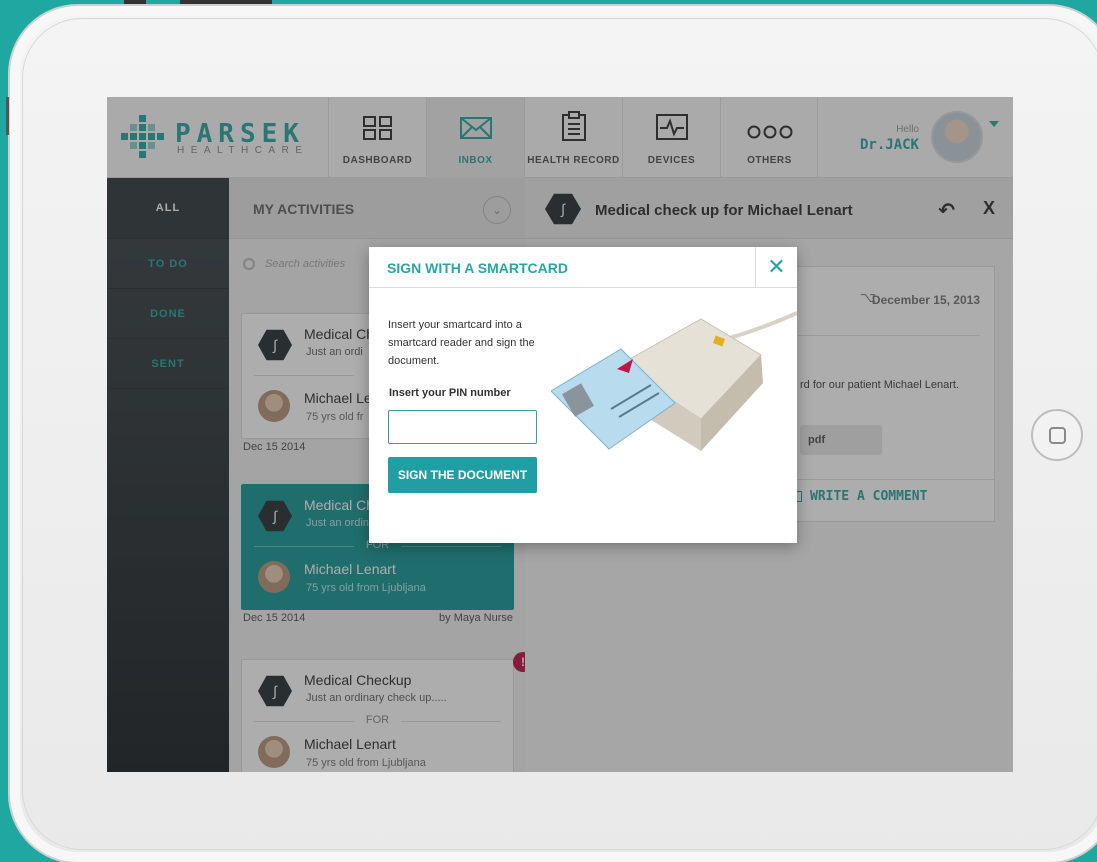 The width and height of the screenshot is (1097, 862). What do you see at coordinates (477, 268) in the screenshot?
I see `modal-title: SIGN WITH A SMARTCARD` at bounding box center [477, 268].